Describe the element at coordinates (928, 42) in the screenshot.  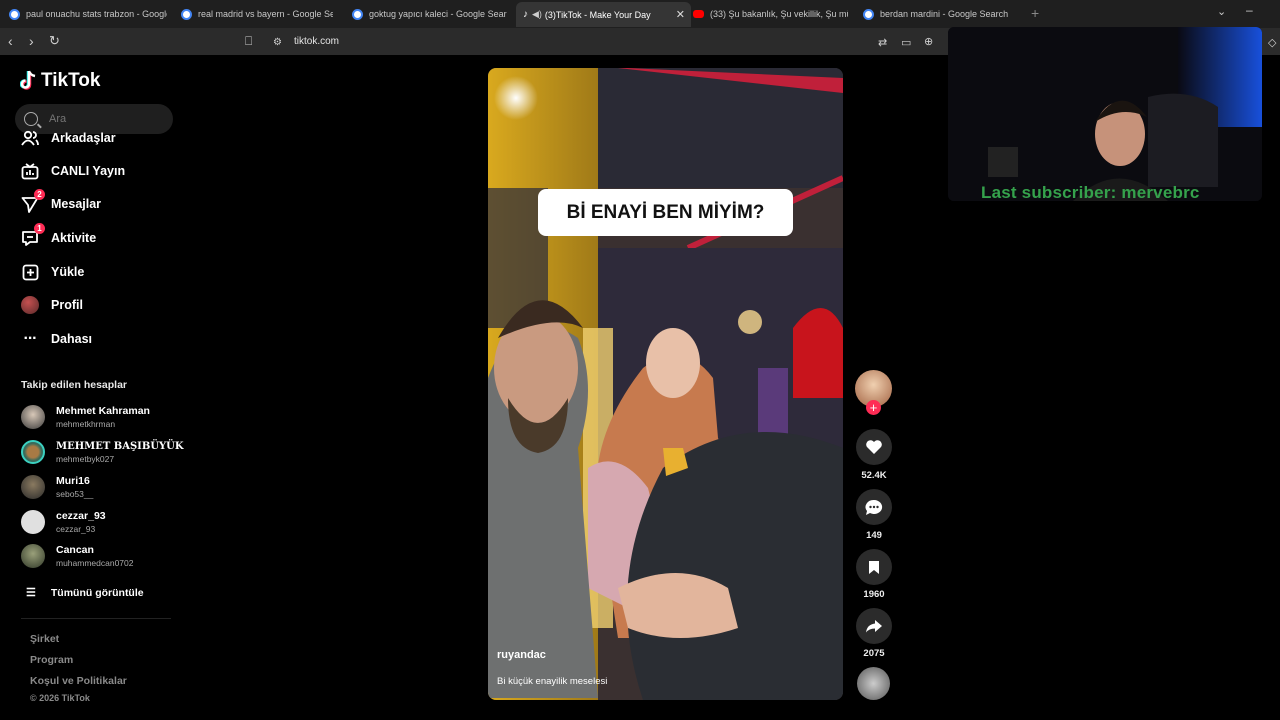
I see `zoom-icon: ⊕` at that location.